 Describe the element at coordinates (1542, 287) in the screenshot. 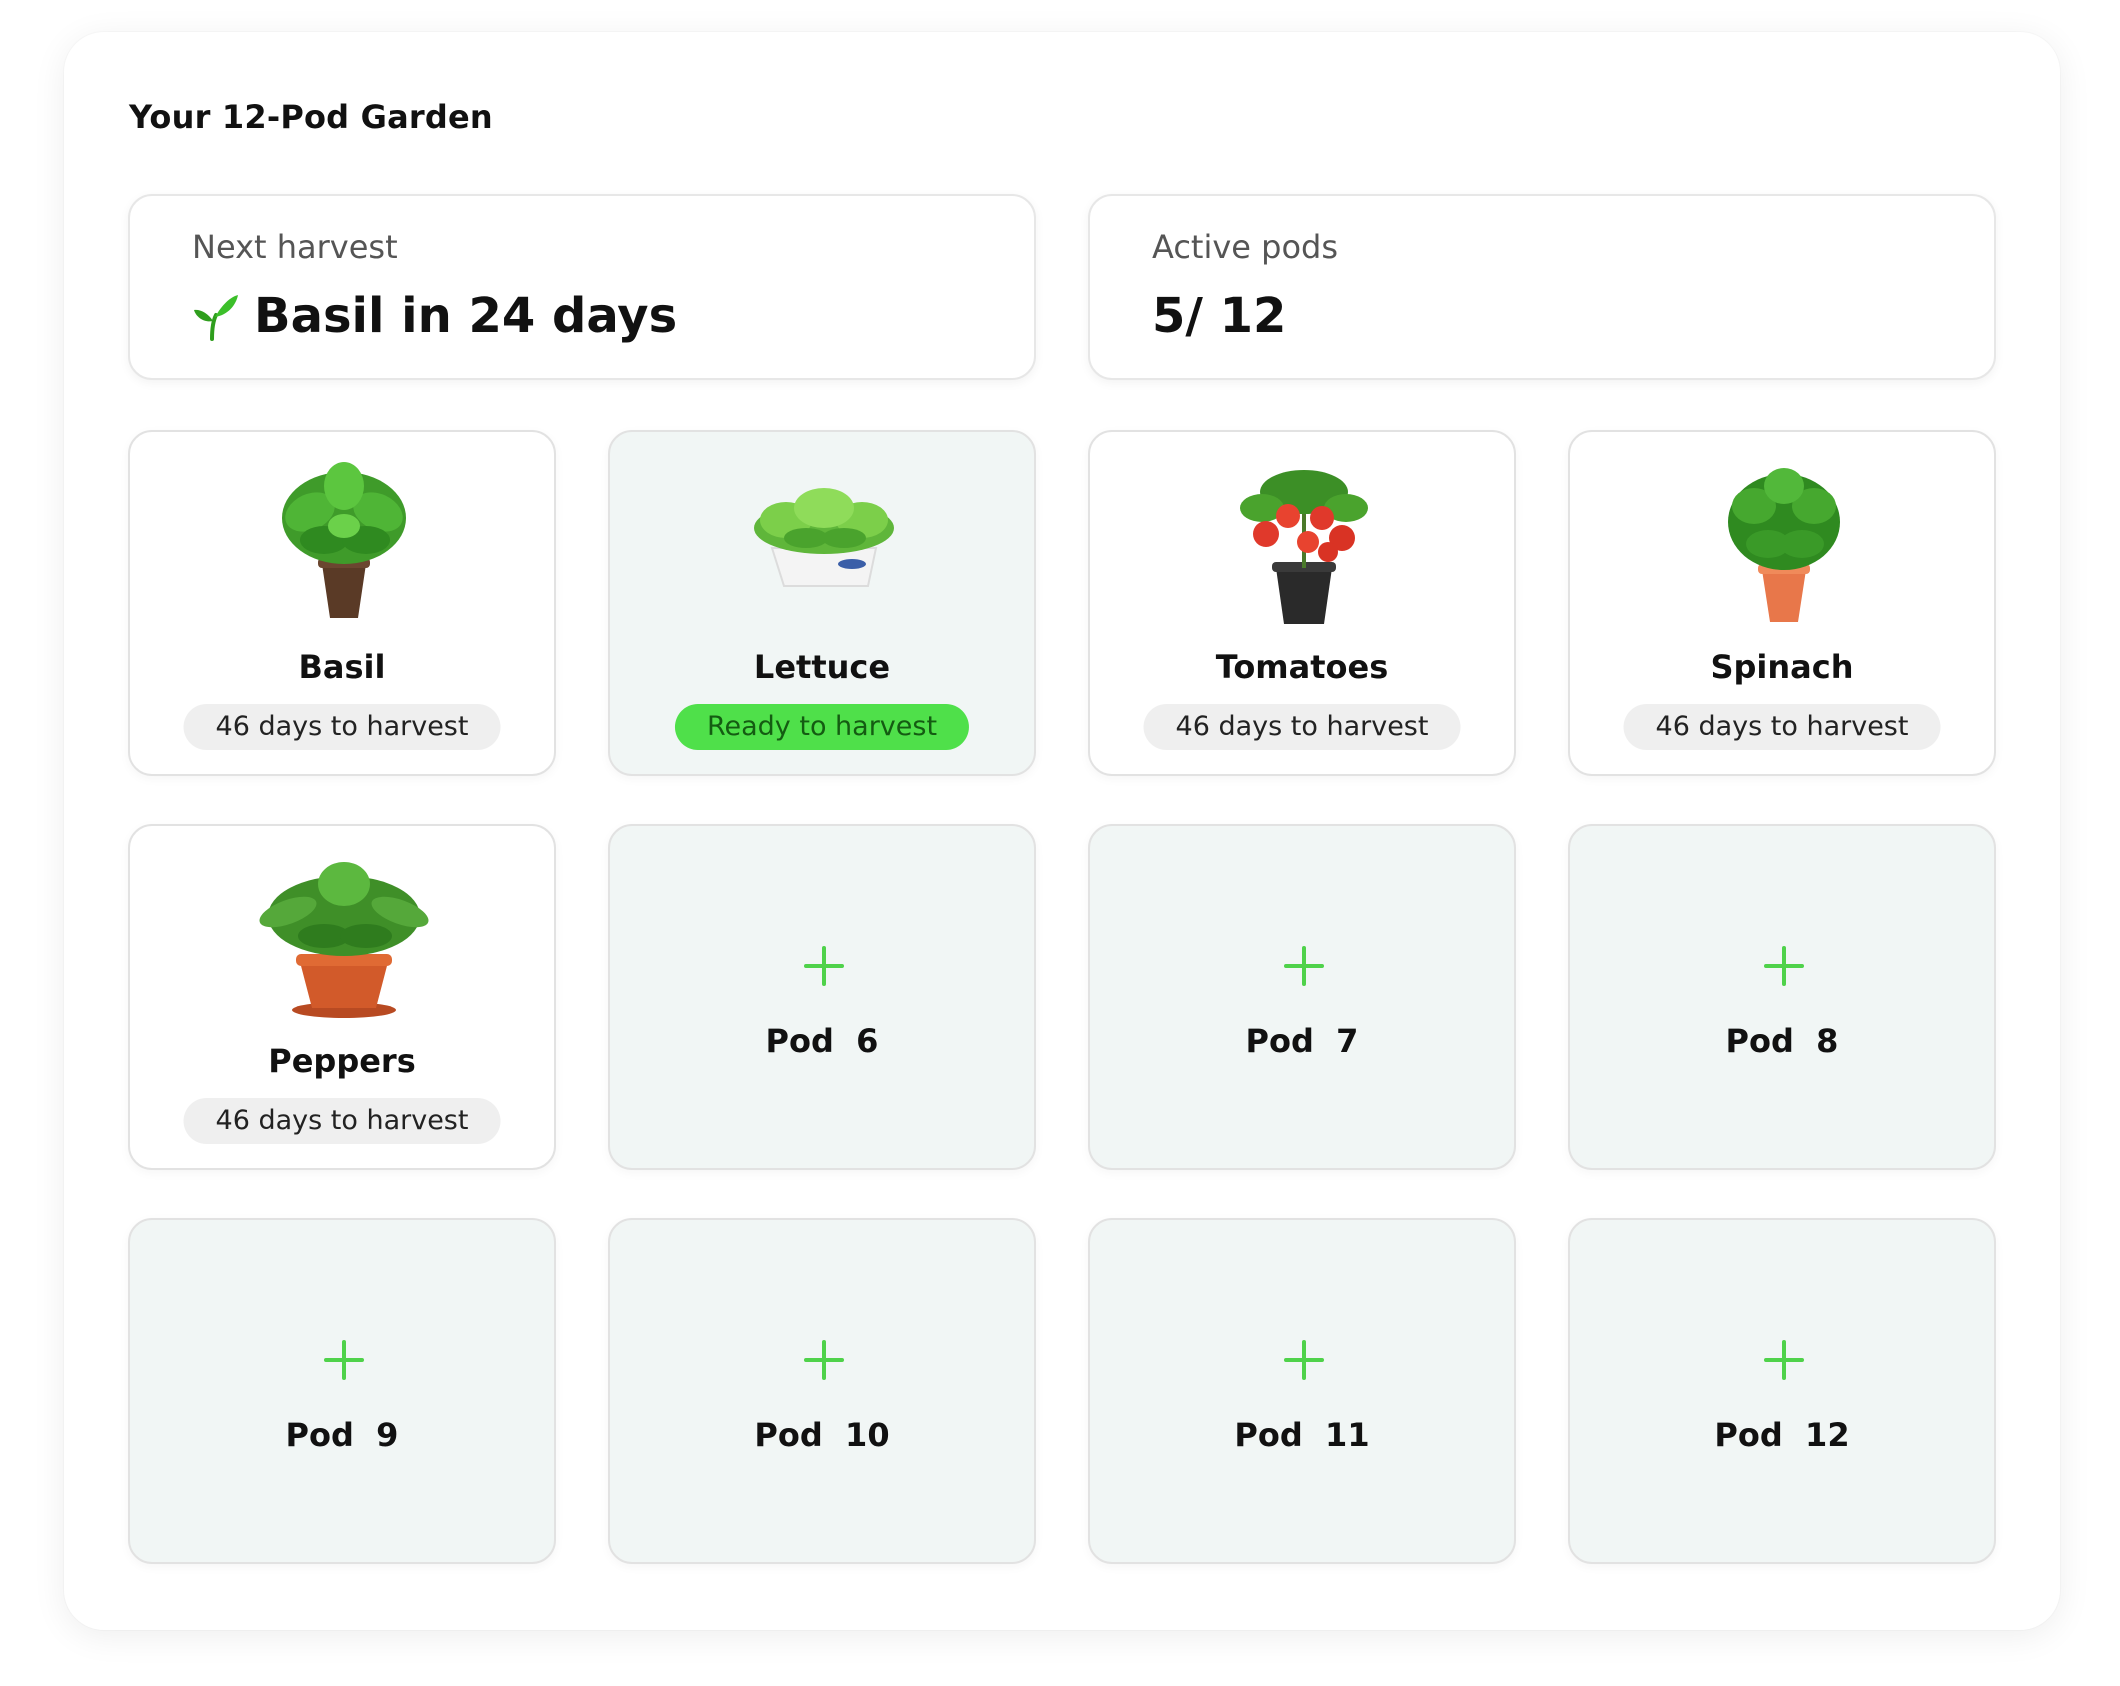

I see `active-pods-card: Active pods 5/ 12` at that location.